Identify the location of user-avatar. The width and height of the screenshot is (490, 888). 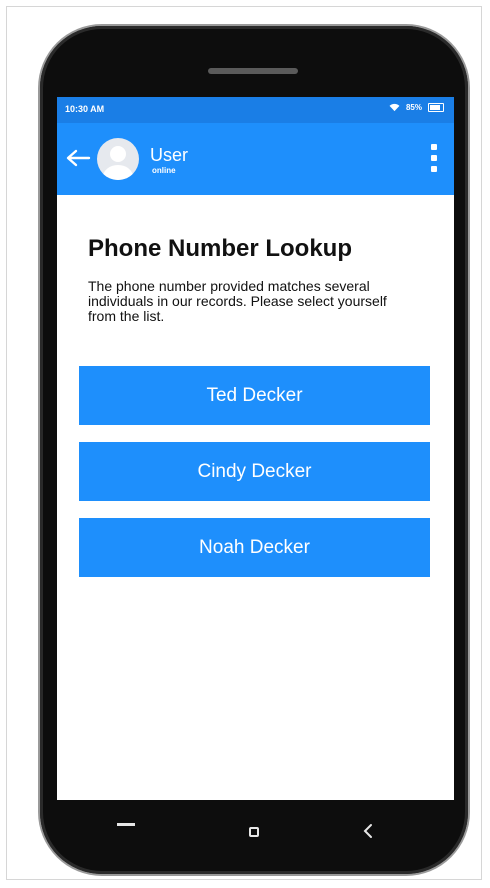
(118, 159).